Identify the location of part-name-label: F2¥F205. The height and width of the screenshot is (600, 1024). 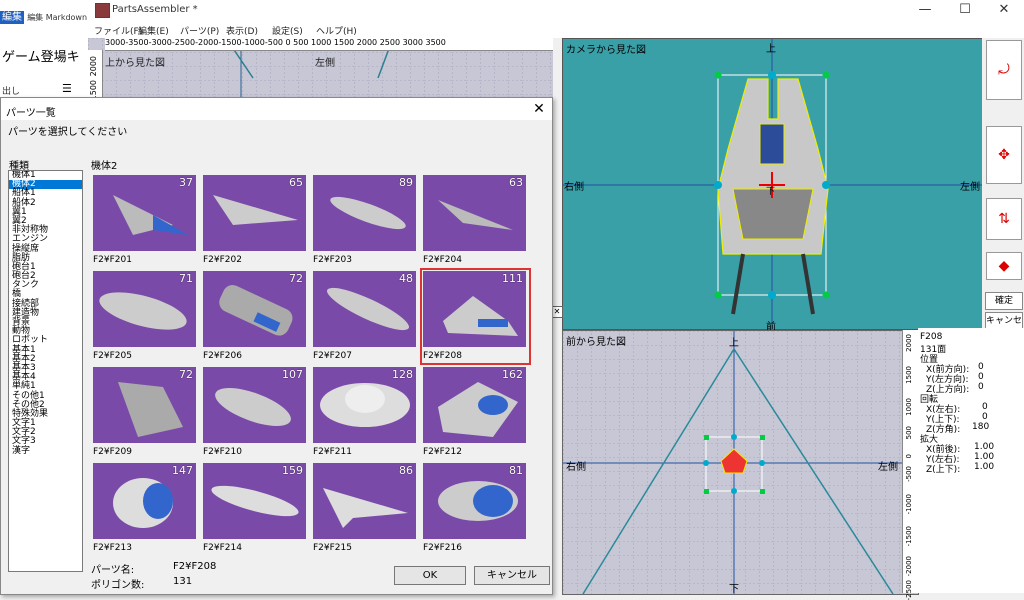
(112, 356).